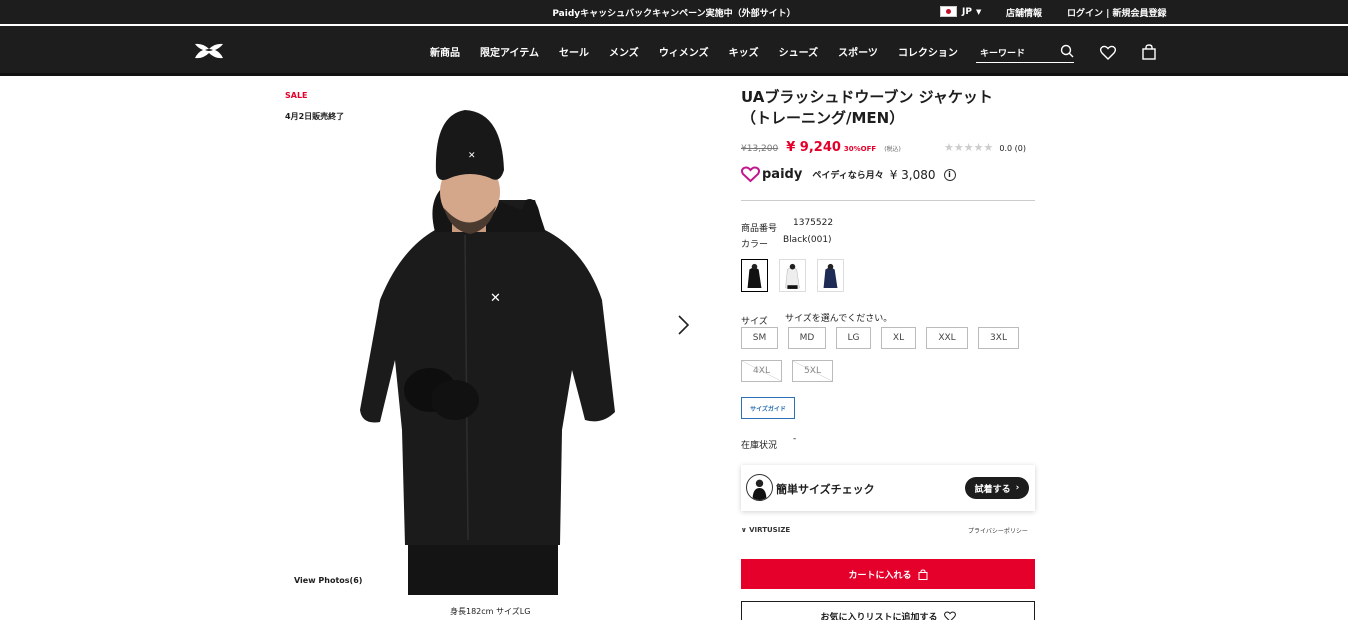  I want to click on sale-badge: SALE, so click(296, 95).